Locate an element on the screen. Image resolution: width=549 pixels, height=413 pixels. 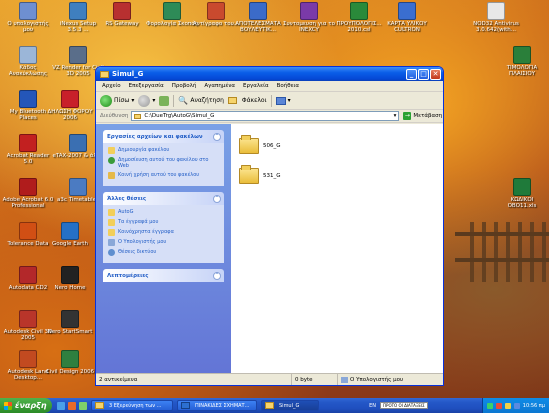
desktop-icon: Google Earth is located at coordinates (70, 234).